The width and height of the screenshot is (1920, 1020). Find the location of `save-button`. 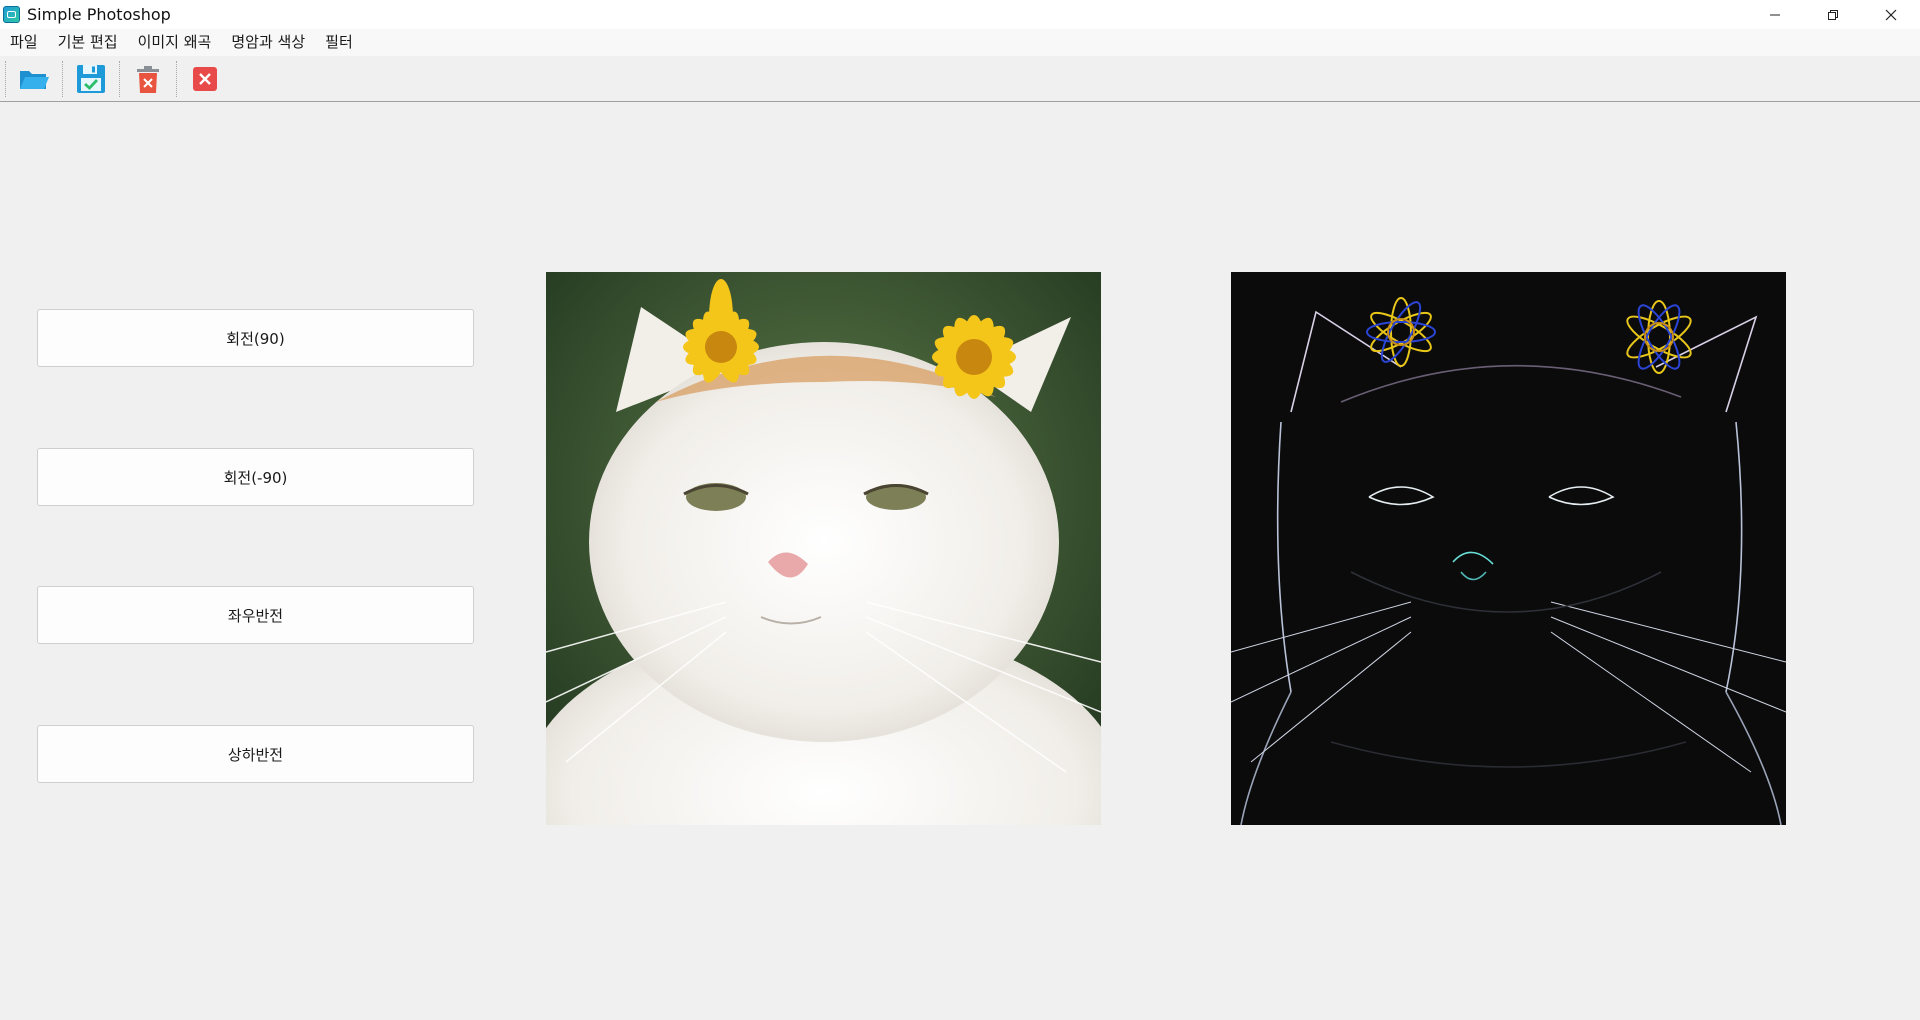

save-button is located at coordinates (91, 79).